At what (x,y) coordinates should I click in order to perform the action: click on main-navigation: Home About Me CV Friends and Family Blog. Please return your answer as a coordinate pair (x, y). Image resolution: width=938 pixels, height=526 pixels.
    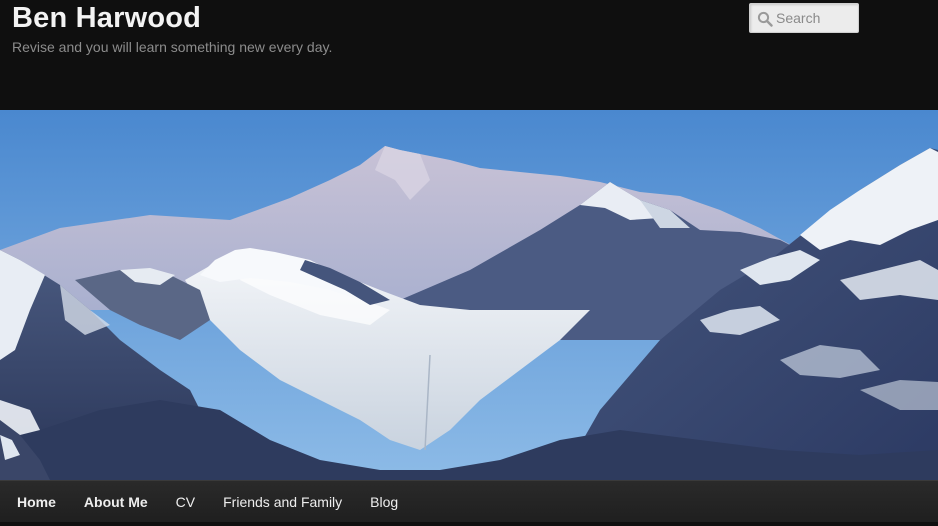
    Looking at the image, I should click on (469, 501).